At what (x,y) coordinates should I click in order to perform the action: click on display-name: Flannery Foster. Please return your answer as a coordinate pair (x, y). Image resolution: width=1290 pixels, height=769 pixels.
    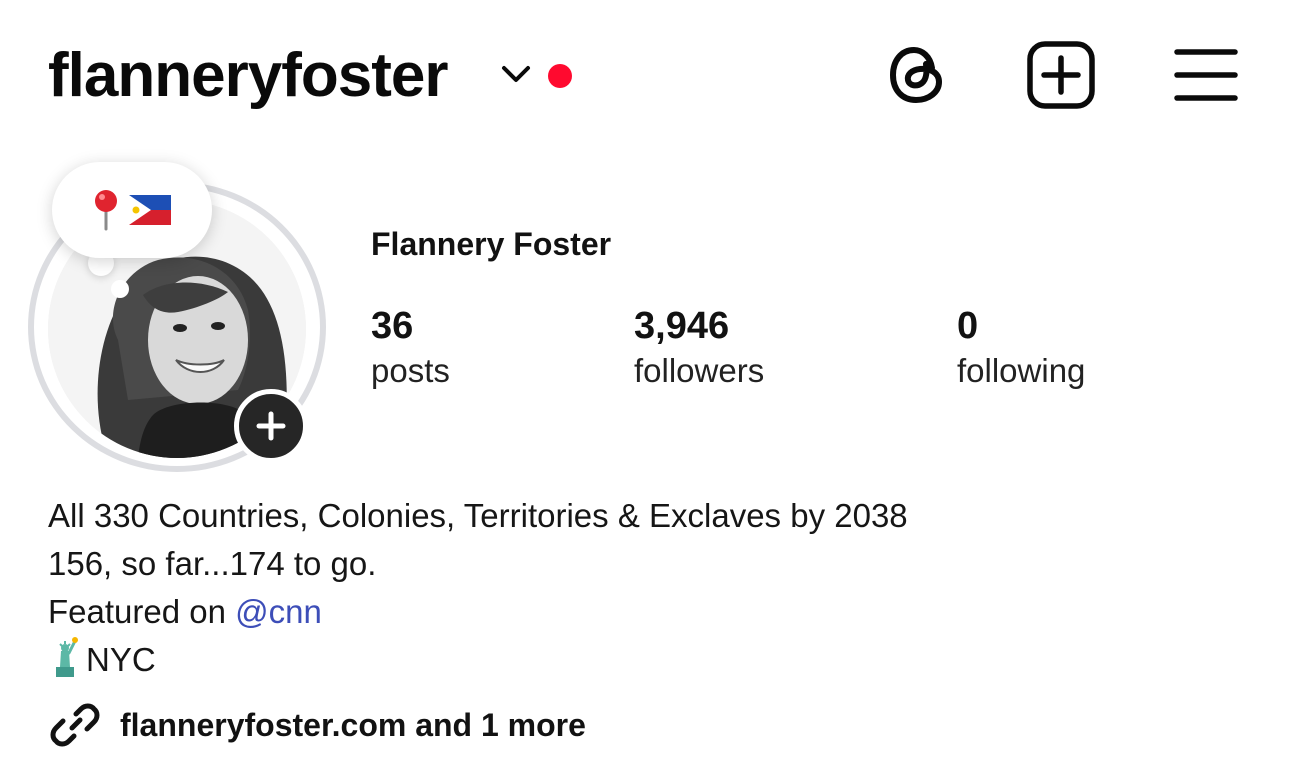
    Looking at the image, I should click on (491, 244).